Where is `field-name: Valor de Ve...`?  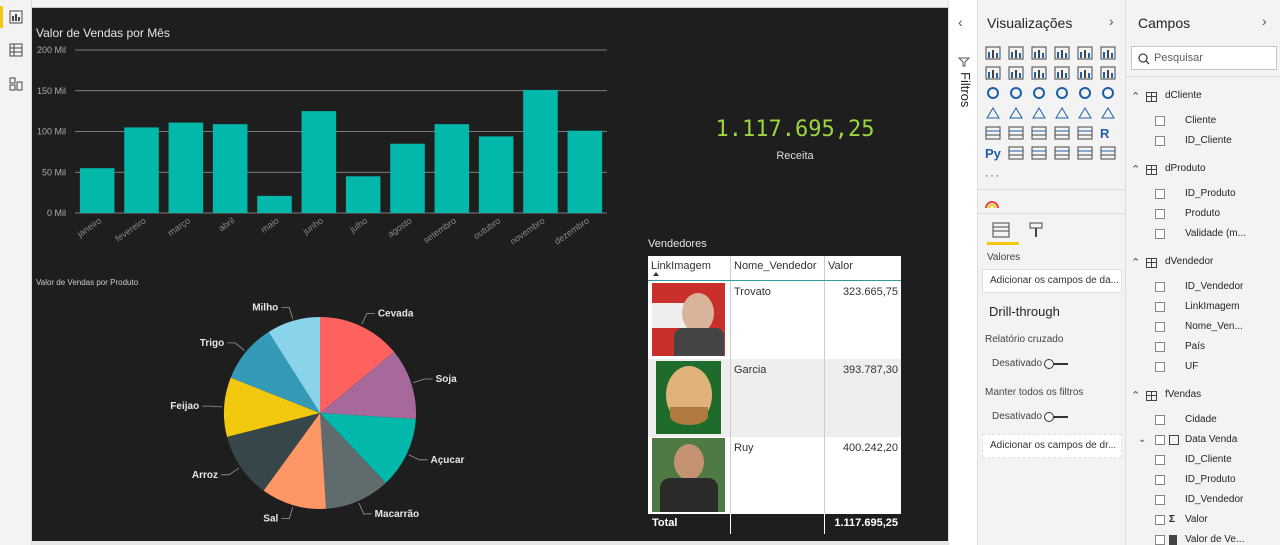 field-name: Valor de Ve... is located at coordinates (1214, 539).